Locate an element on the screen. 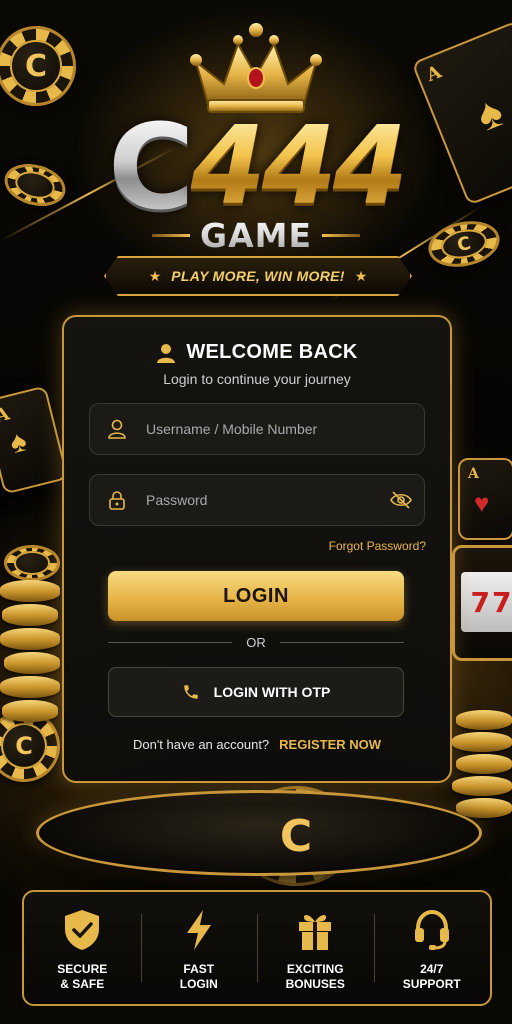 The image size is (512, 1024). user-outline-icon is located at coordinates (117, 429).